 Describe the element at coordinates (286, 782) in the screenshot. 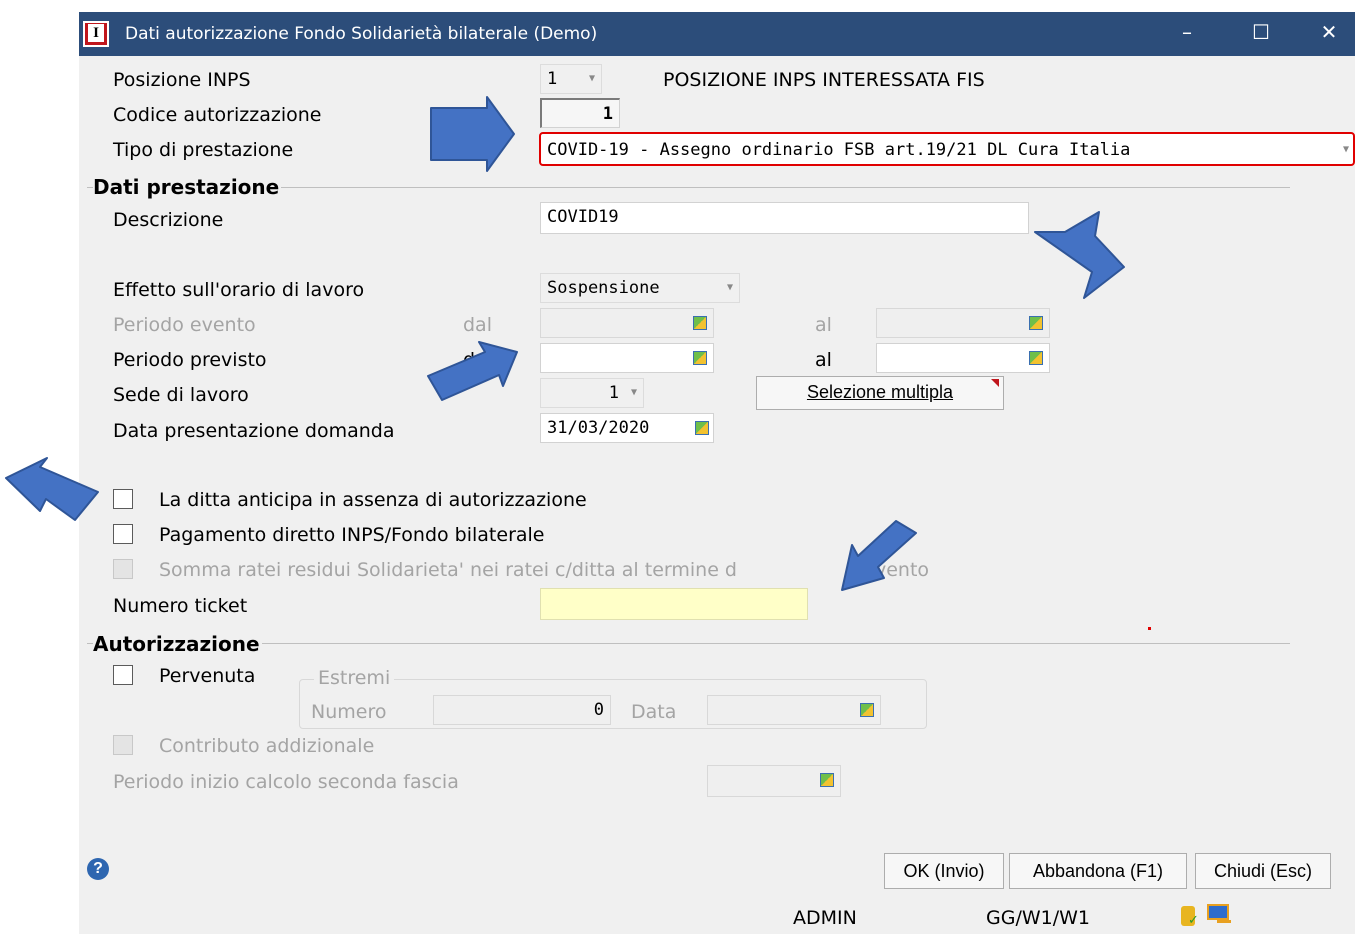

I see `periodo-inizio-label: Periodo inizio calcolo seconda fascia` at that location.